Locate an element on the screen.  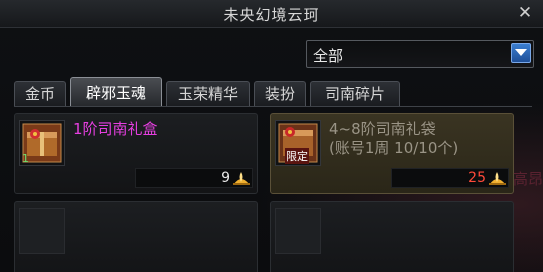
close-icon: ✕ is located at coordinates (525, 13).